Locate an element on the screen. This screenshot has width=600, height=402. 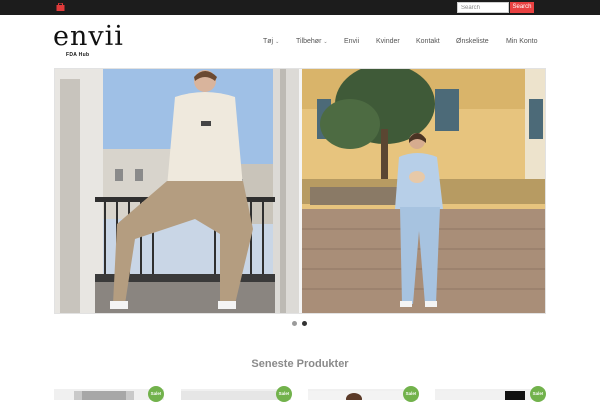
shopping-bag-icon is located at coordinates (60, 7).